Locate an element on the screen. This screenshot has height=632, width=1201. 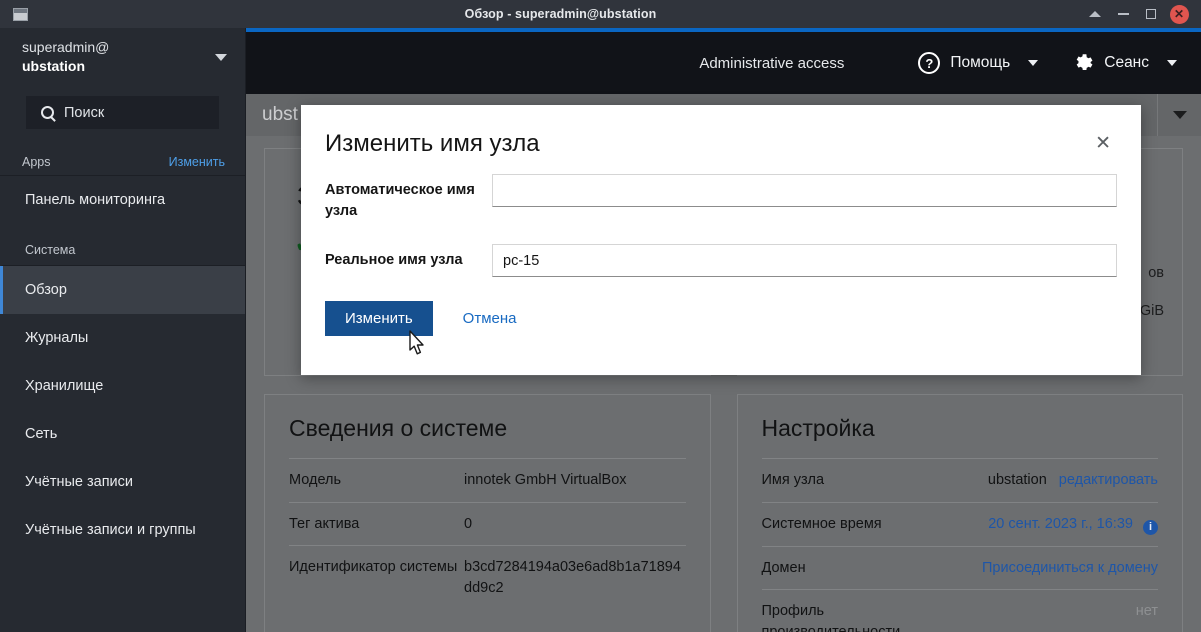
title-bar: Обзор - superadmin@ubstation ✕ is located at coordinates (600, 14).